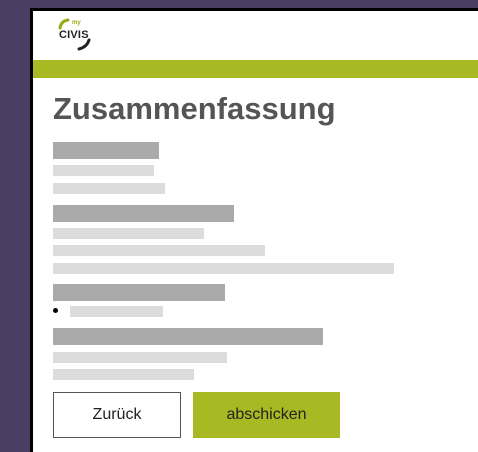  I want to click on mycivis-logo: my CIVIS, so click(80, 35).